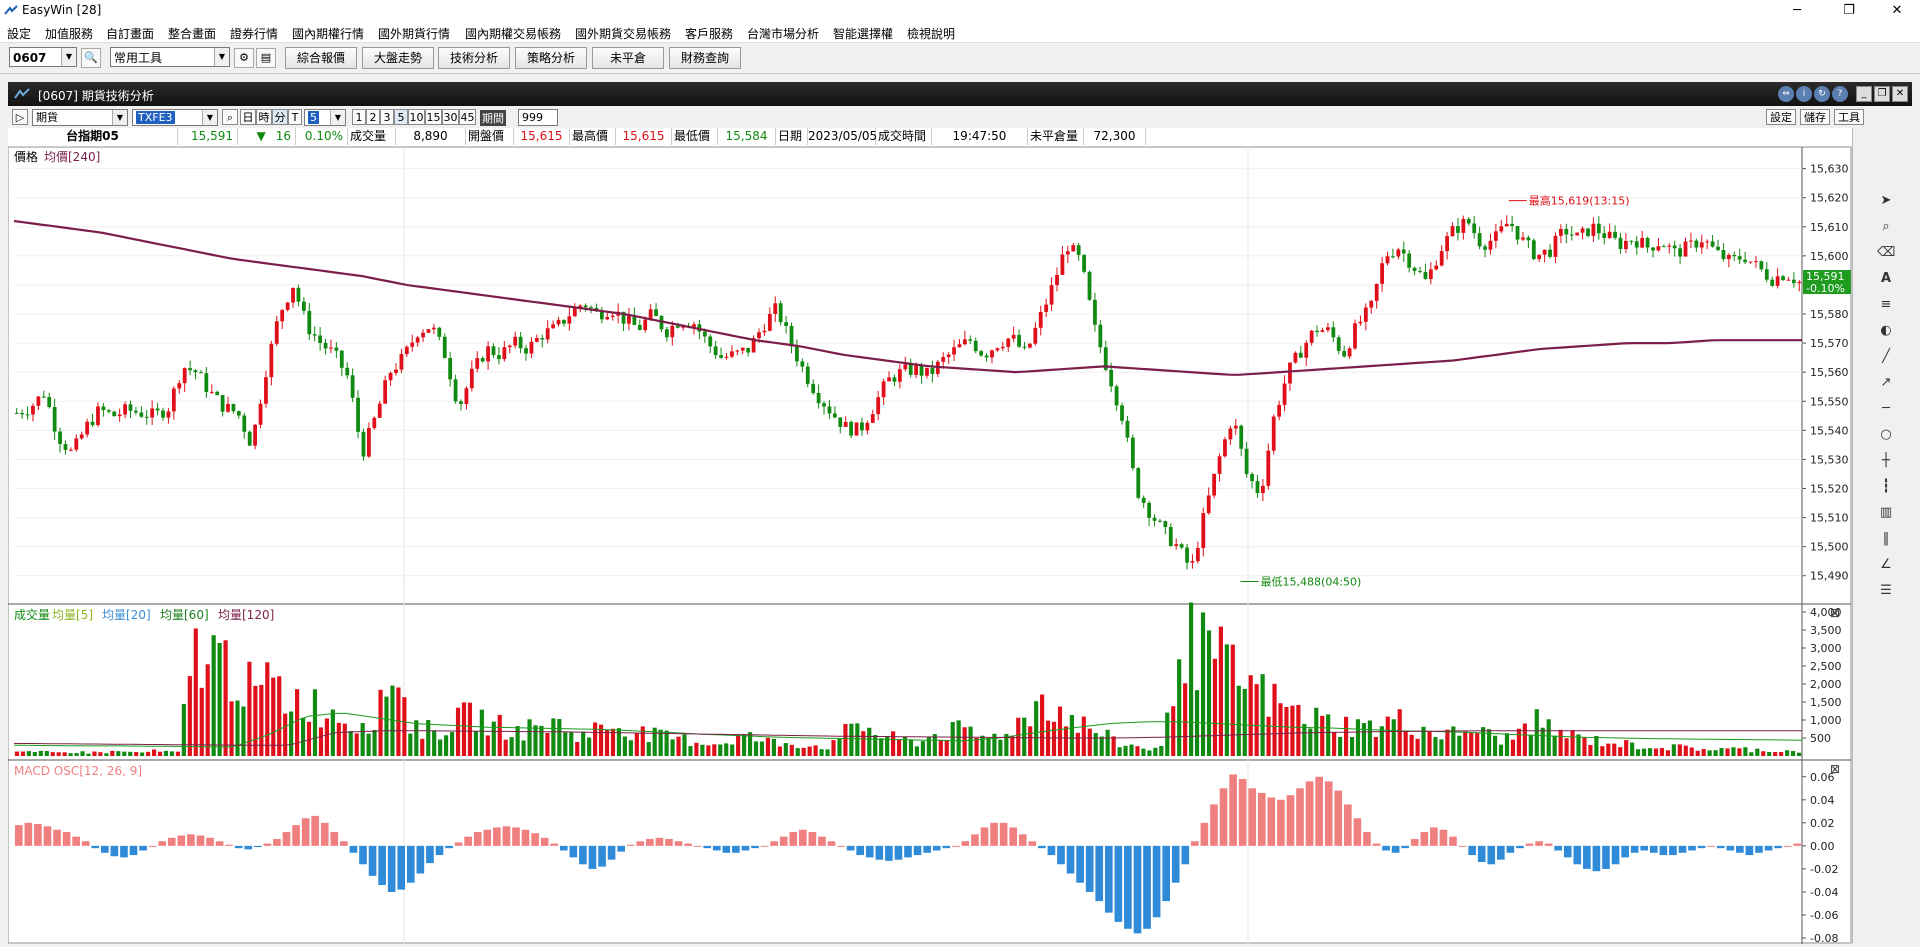 Image resolution: width=1920 pixels, height=947 pixels. I want to click on maximize-button: ❐, so click(1849, 11).